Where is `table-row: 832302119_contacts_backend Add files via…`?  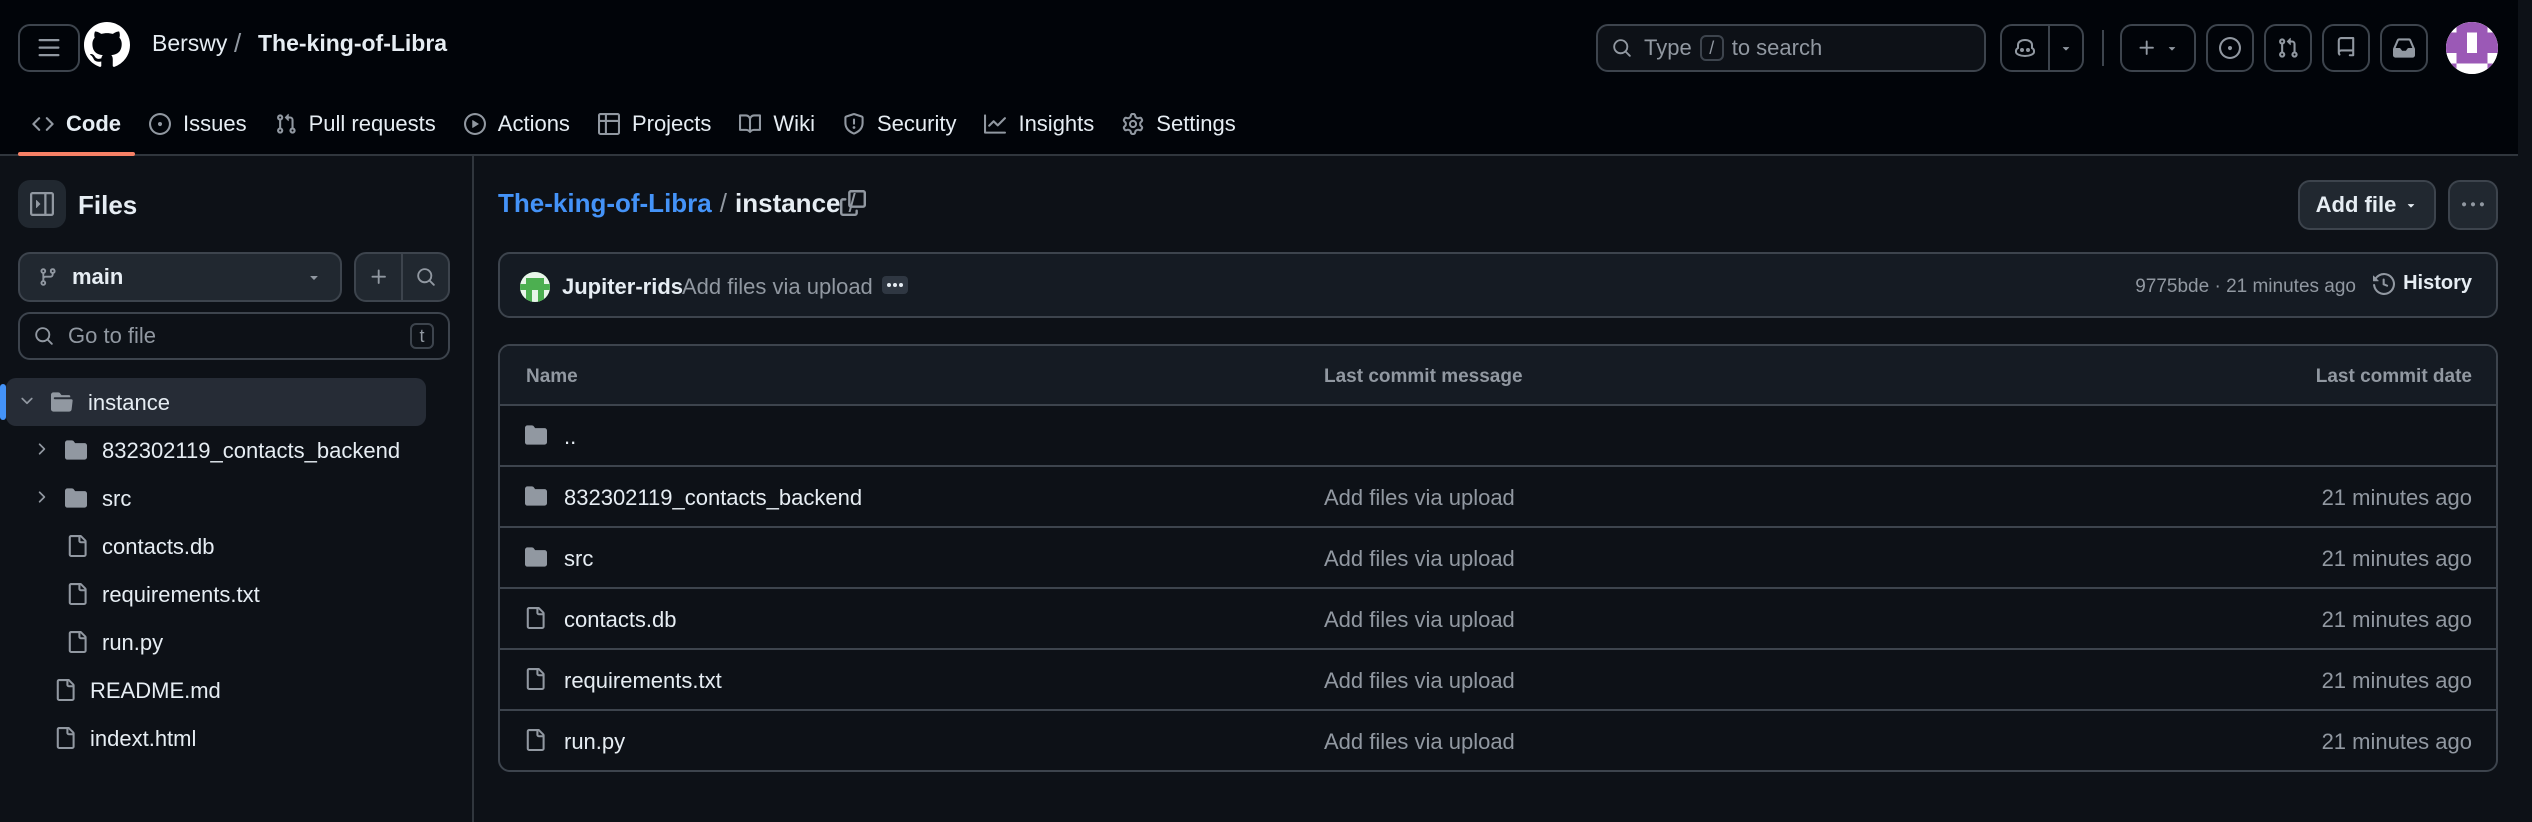
table-row: 832302119_contacts_backend Add files via… is located at coordinates (1498, 497).